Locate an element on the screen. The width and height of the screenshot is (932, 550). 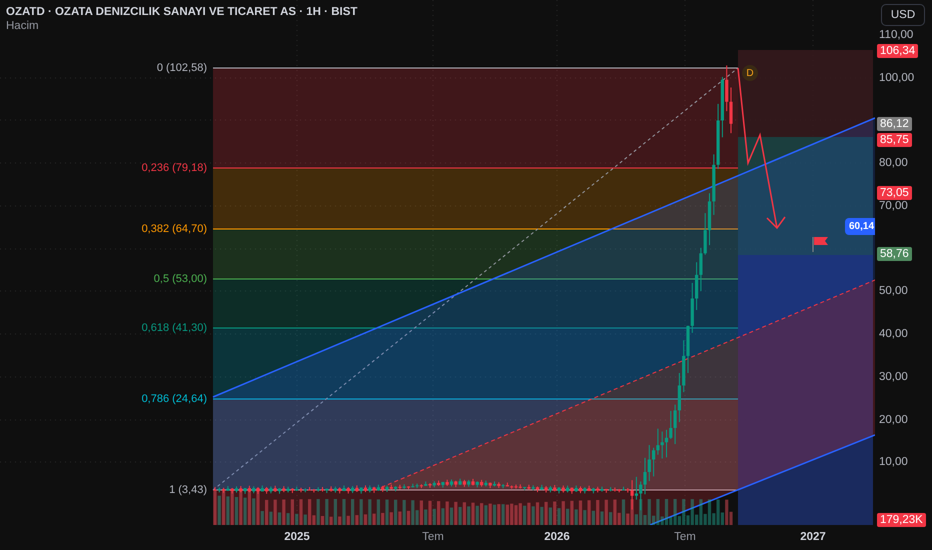
price-callout: 60,14 is located at coordinates (860, 226).